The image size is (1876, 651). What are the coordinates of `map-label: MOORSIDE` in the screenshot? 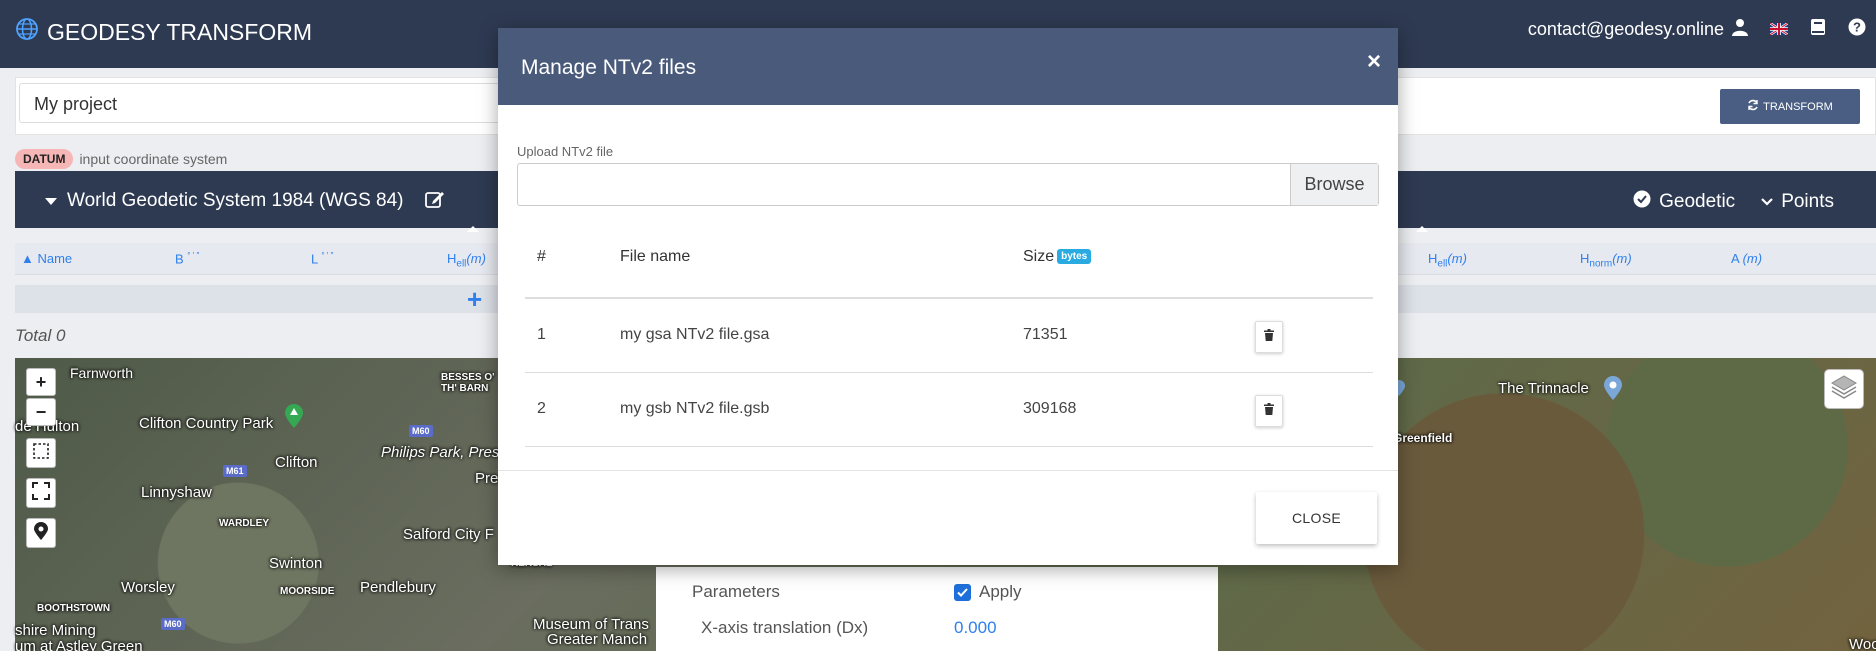 It's located at (307, 591).